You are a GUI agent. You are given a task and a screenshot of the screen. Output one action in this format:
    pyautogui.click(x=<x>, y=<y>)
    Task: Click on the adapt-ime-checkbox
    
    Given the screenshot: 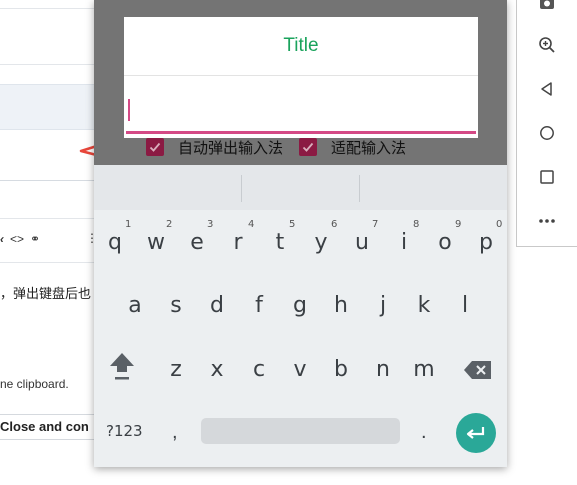 What is the action you would take?
    pyautogui.click(x=308, y=147)
    